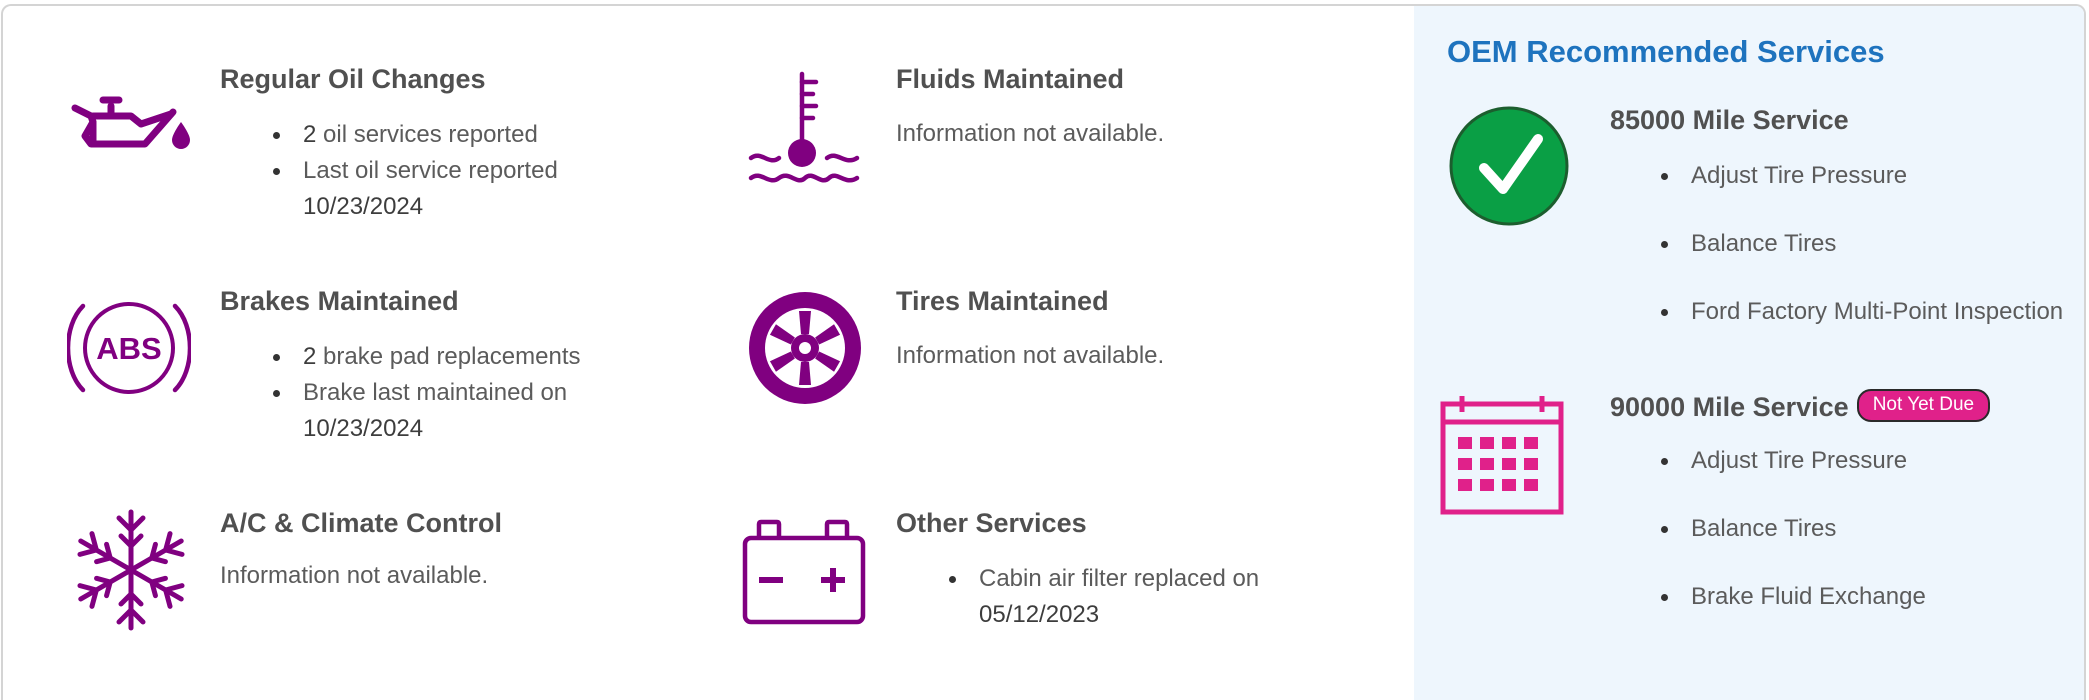 This screenshot has height=700, width=2089. Describe the element at coordinates (805, 128) in the screenshot. I see `thermometer-fluid-icon` at that location.